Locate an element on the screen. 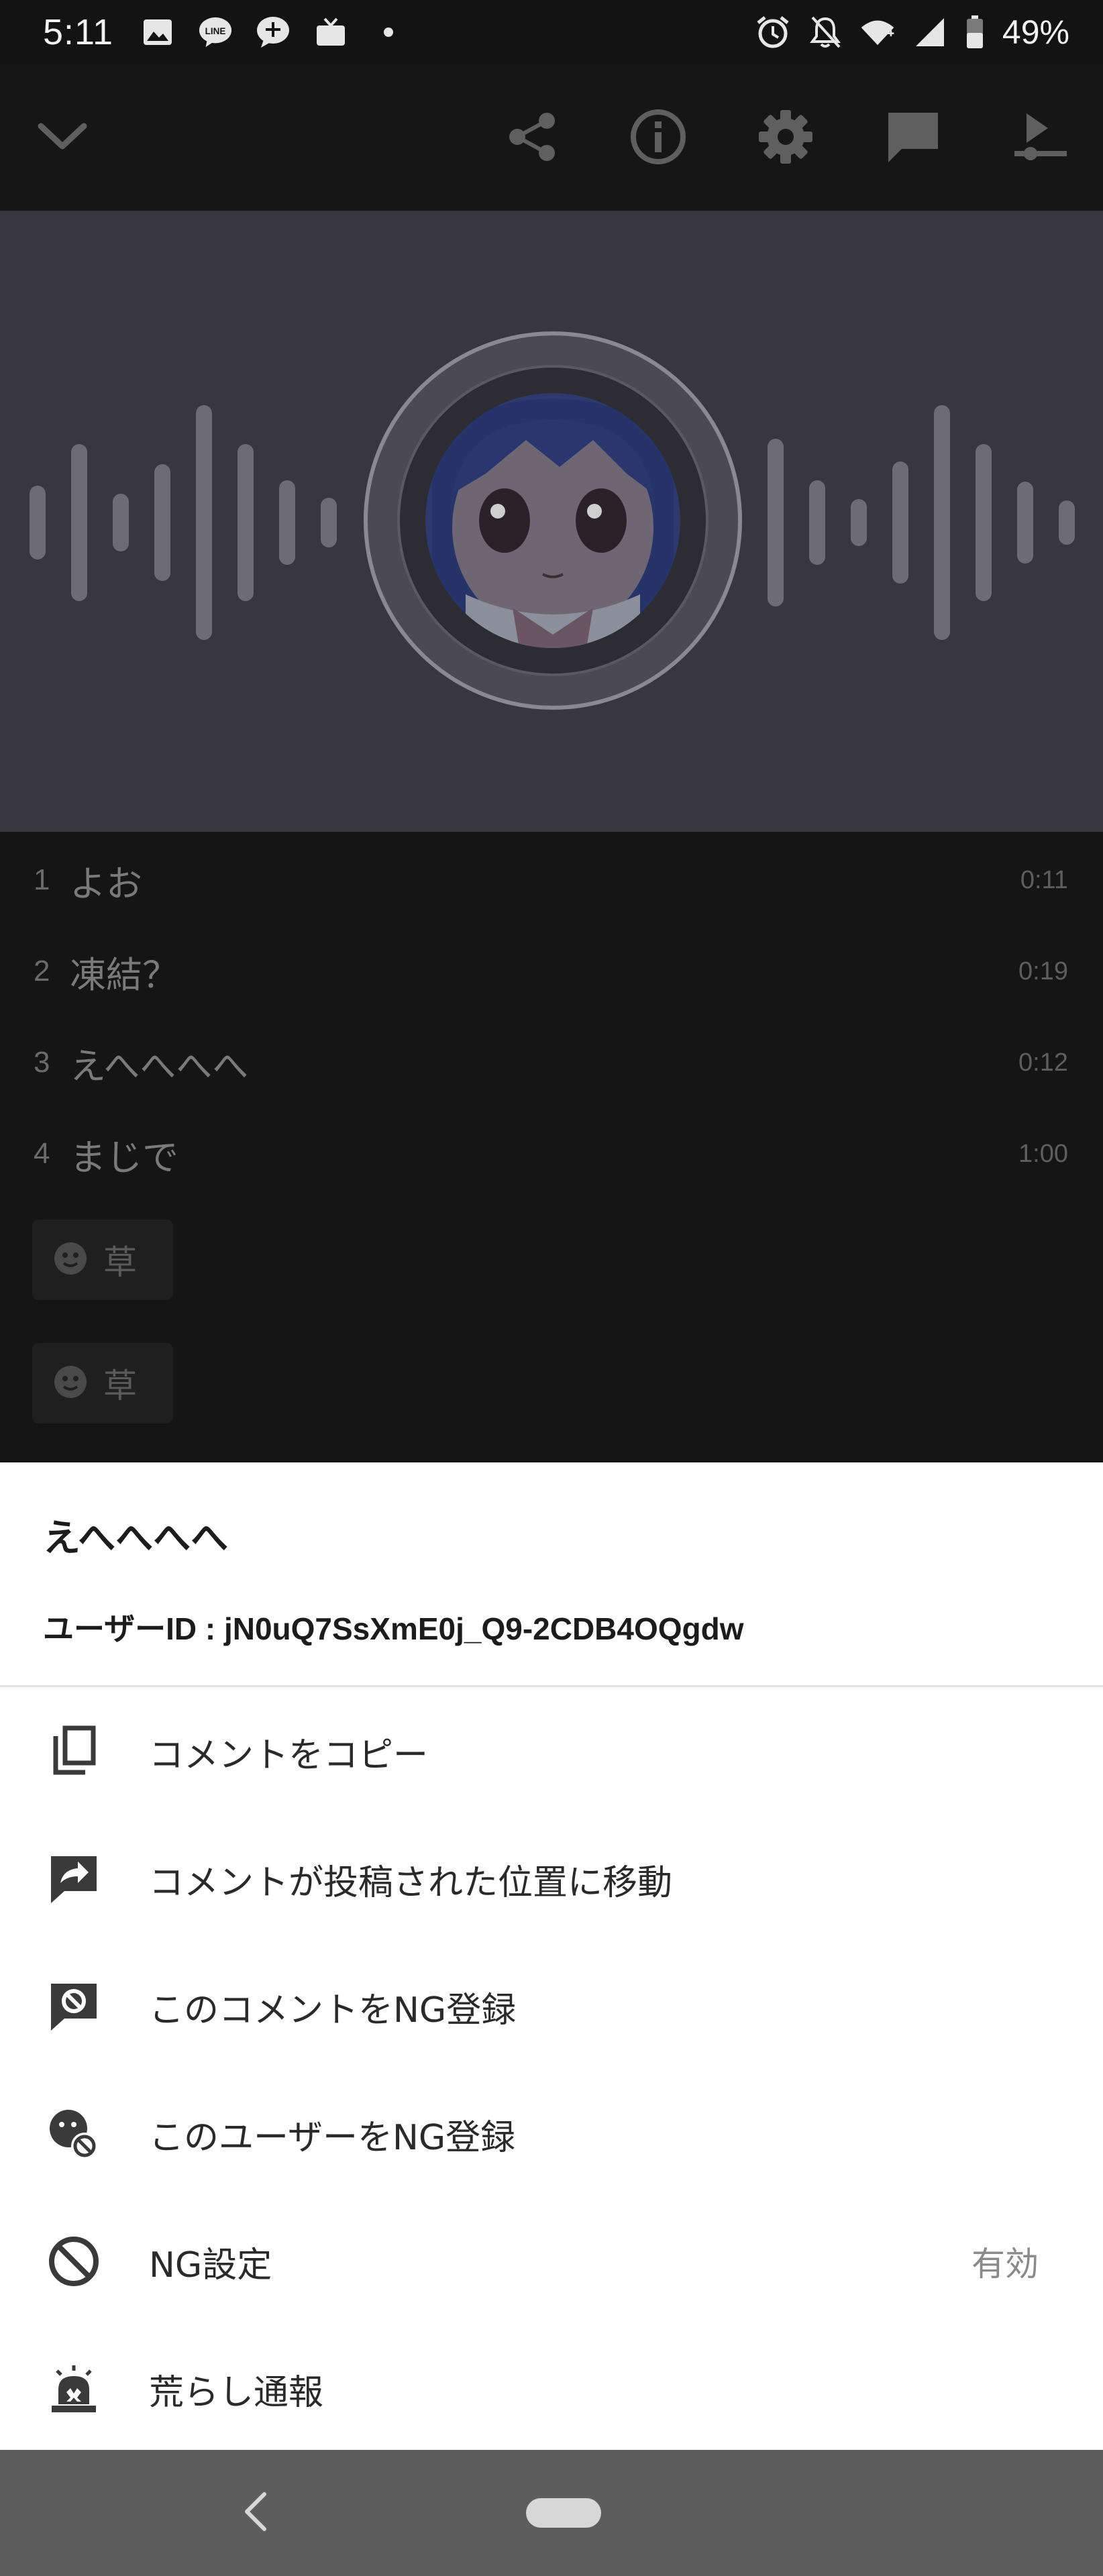 The height and width of the screenshot is (2576, 1103). track-title: 凍結？ is located at coordinates (124, 974).